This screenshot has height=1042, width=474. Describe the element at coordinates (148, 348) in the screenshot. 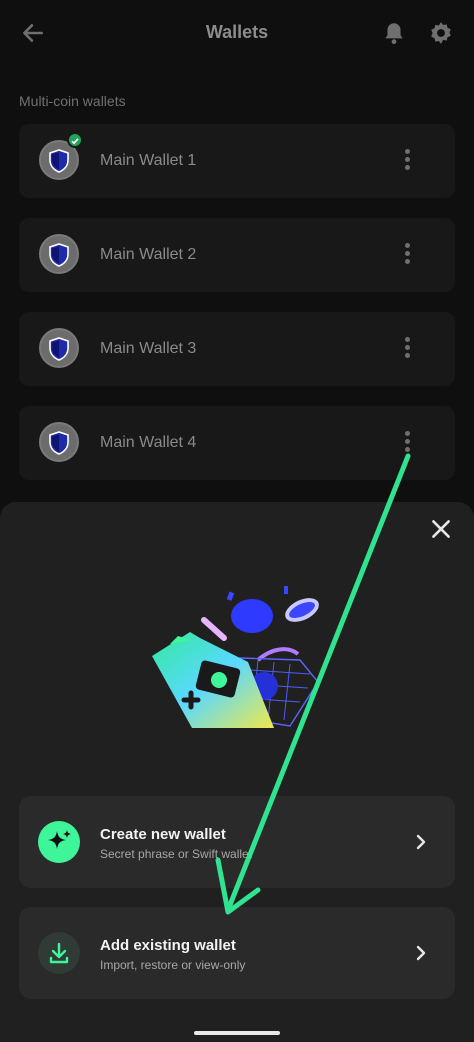

I see `wallet-name: Main Wallet 3` at that location.